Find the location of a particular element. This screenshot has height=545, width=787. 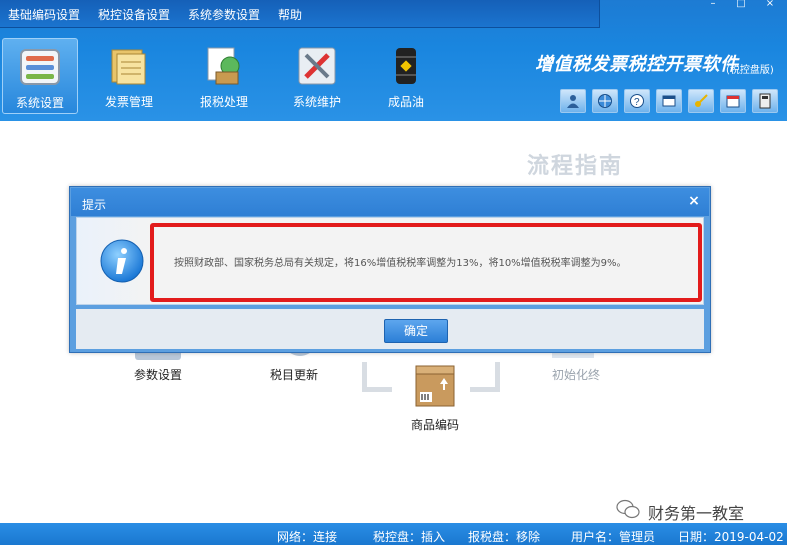

key-icon is located at coordinates (701, 101).